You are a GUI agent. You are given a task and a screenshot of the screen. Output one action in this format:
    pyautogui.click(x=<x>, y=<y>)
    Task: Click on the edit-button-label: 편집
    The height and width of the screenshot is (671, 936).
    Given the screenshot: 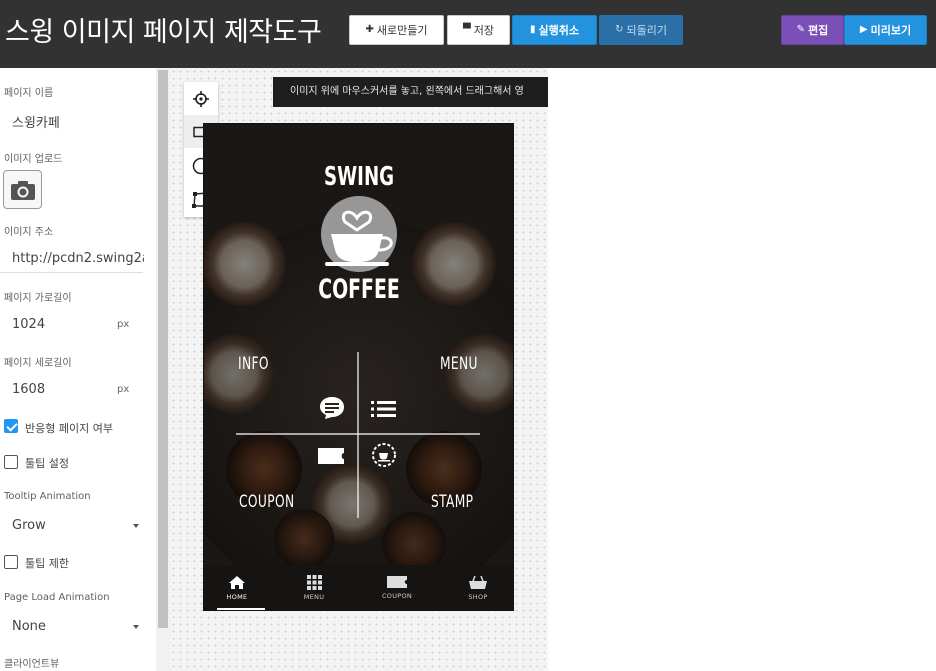 What is the action you would take?
    pyautogui.click(x=818, y=30)
    